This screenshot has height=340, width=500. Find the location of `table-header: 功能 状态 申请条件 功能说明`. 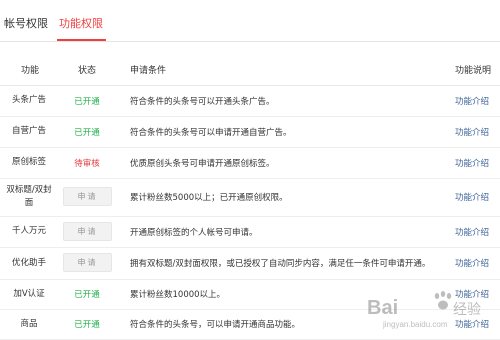

table-header: 功能 状态 申请条件 功能说明 is located at coordinates (250, 69).